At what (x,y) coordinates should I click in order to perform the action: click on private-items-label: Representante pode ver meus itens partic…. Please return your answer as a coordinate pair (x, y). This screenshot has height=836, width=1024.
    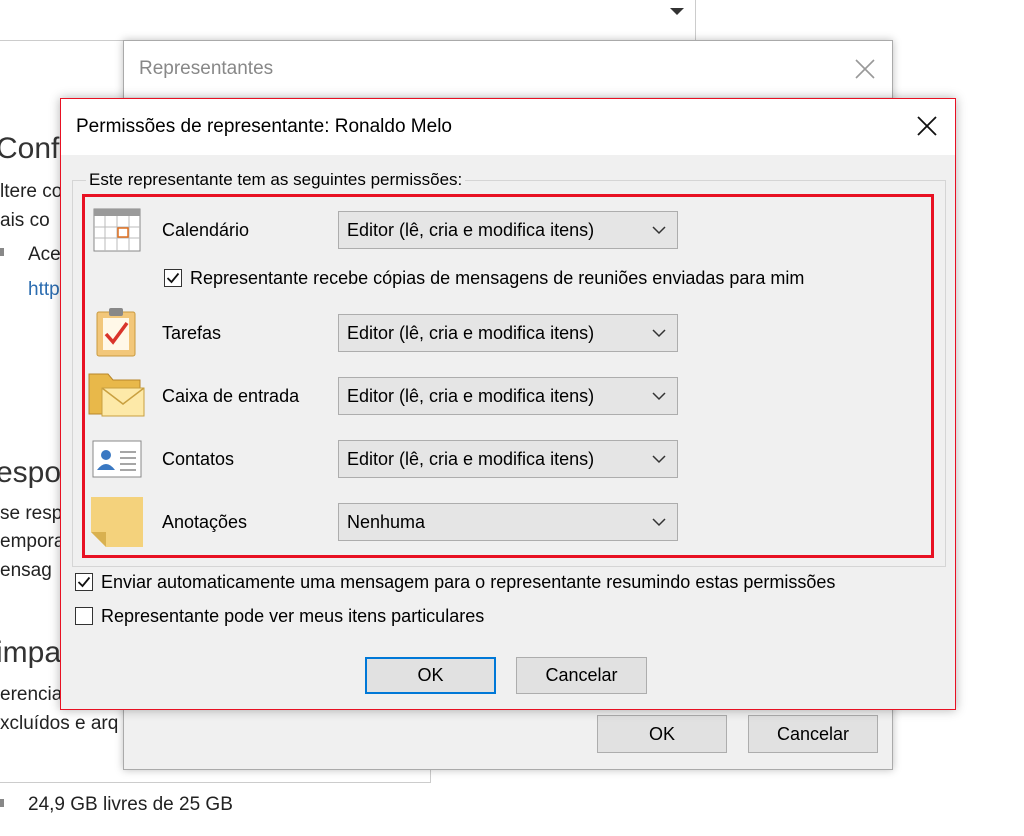
    Looking at the image, I should click on (293, 616).